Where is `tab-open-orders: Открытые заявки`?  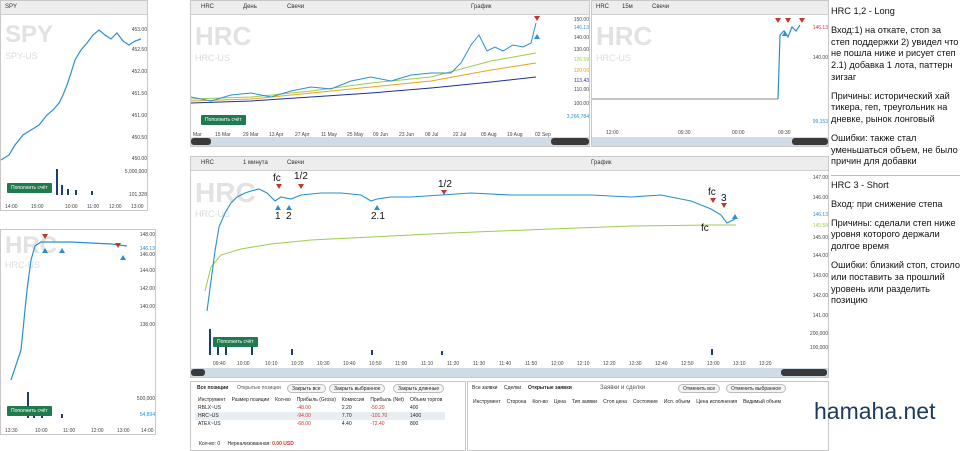
tab-open-orders: Открытые заявки is located at coordinates (550, 388).